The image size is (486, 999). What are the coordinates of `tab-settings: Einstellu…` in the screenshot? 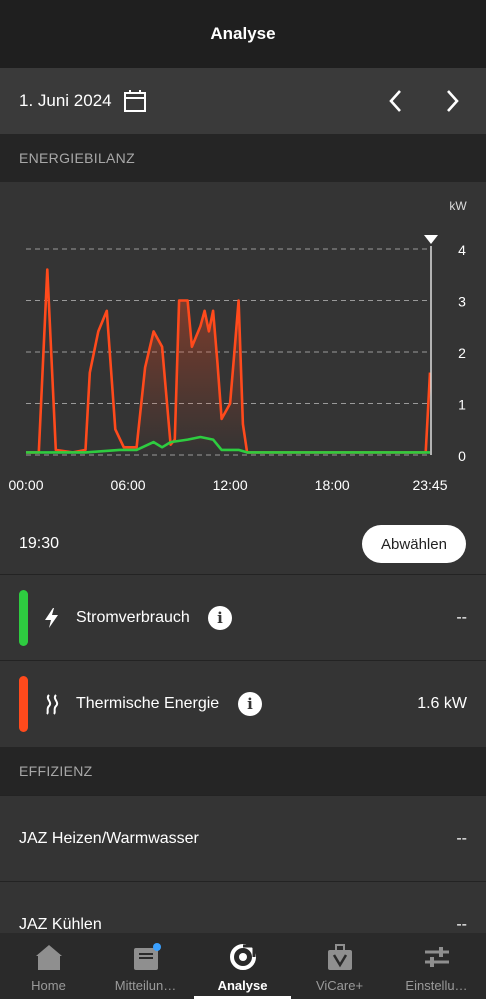 It's located at (436, 966).